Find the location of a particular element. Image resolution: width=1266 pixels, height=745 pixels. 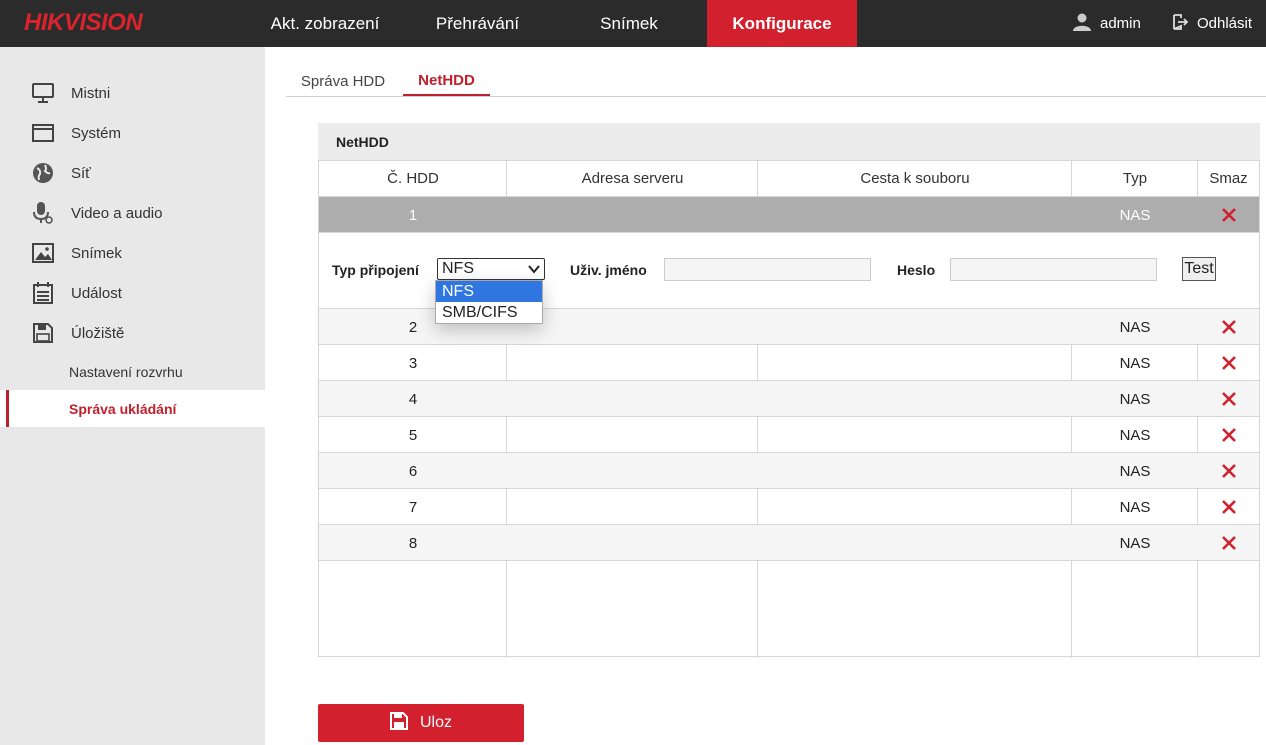

hdd-no-cell: 5 is located at coordinates (413, 435).